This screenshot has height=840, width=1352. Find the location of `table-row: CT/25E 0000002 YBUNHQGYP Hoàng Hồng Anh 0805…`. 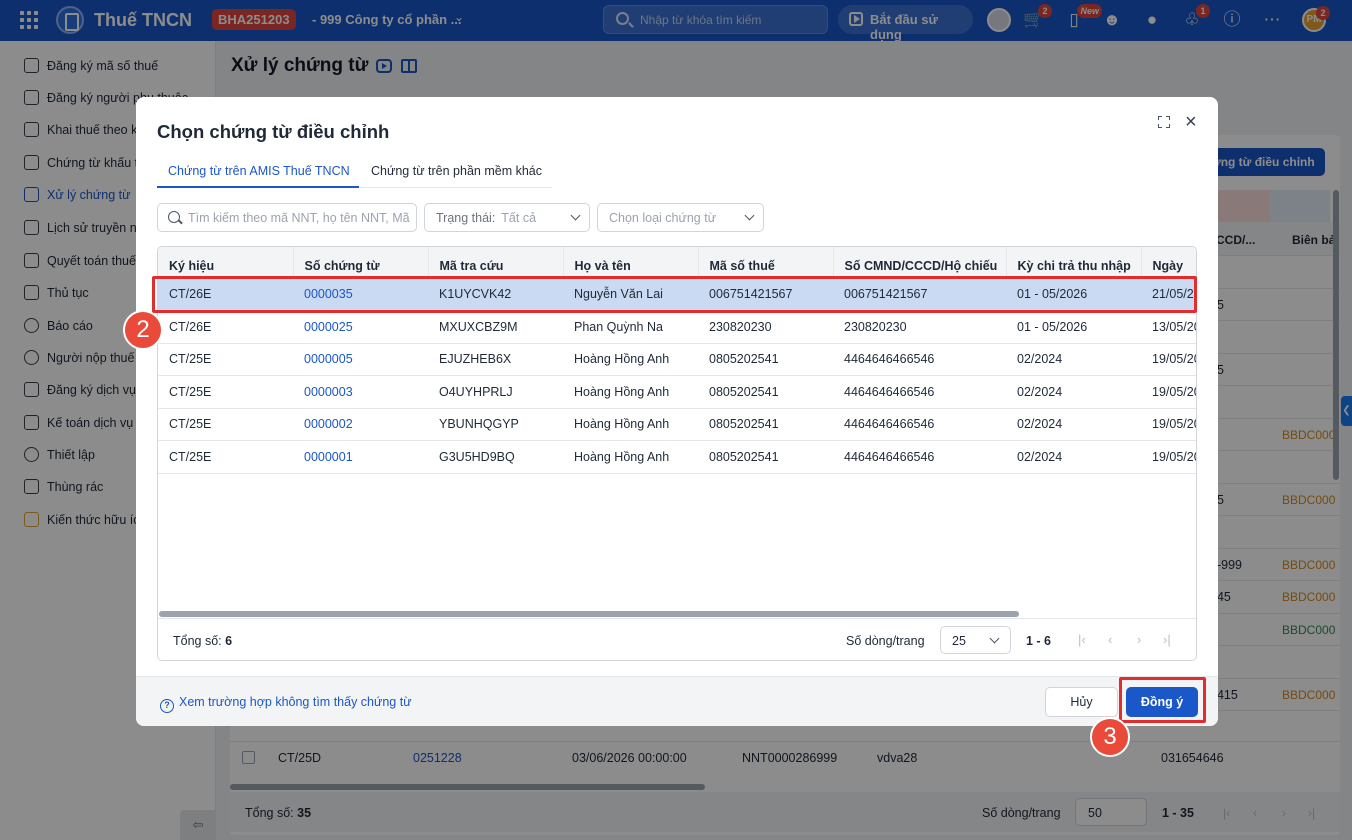

table-row: CT/25E 0000002 YBUNHQGYP Hoàng Hồng Anh 0805… is located at coordinates (677, 424).